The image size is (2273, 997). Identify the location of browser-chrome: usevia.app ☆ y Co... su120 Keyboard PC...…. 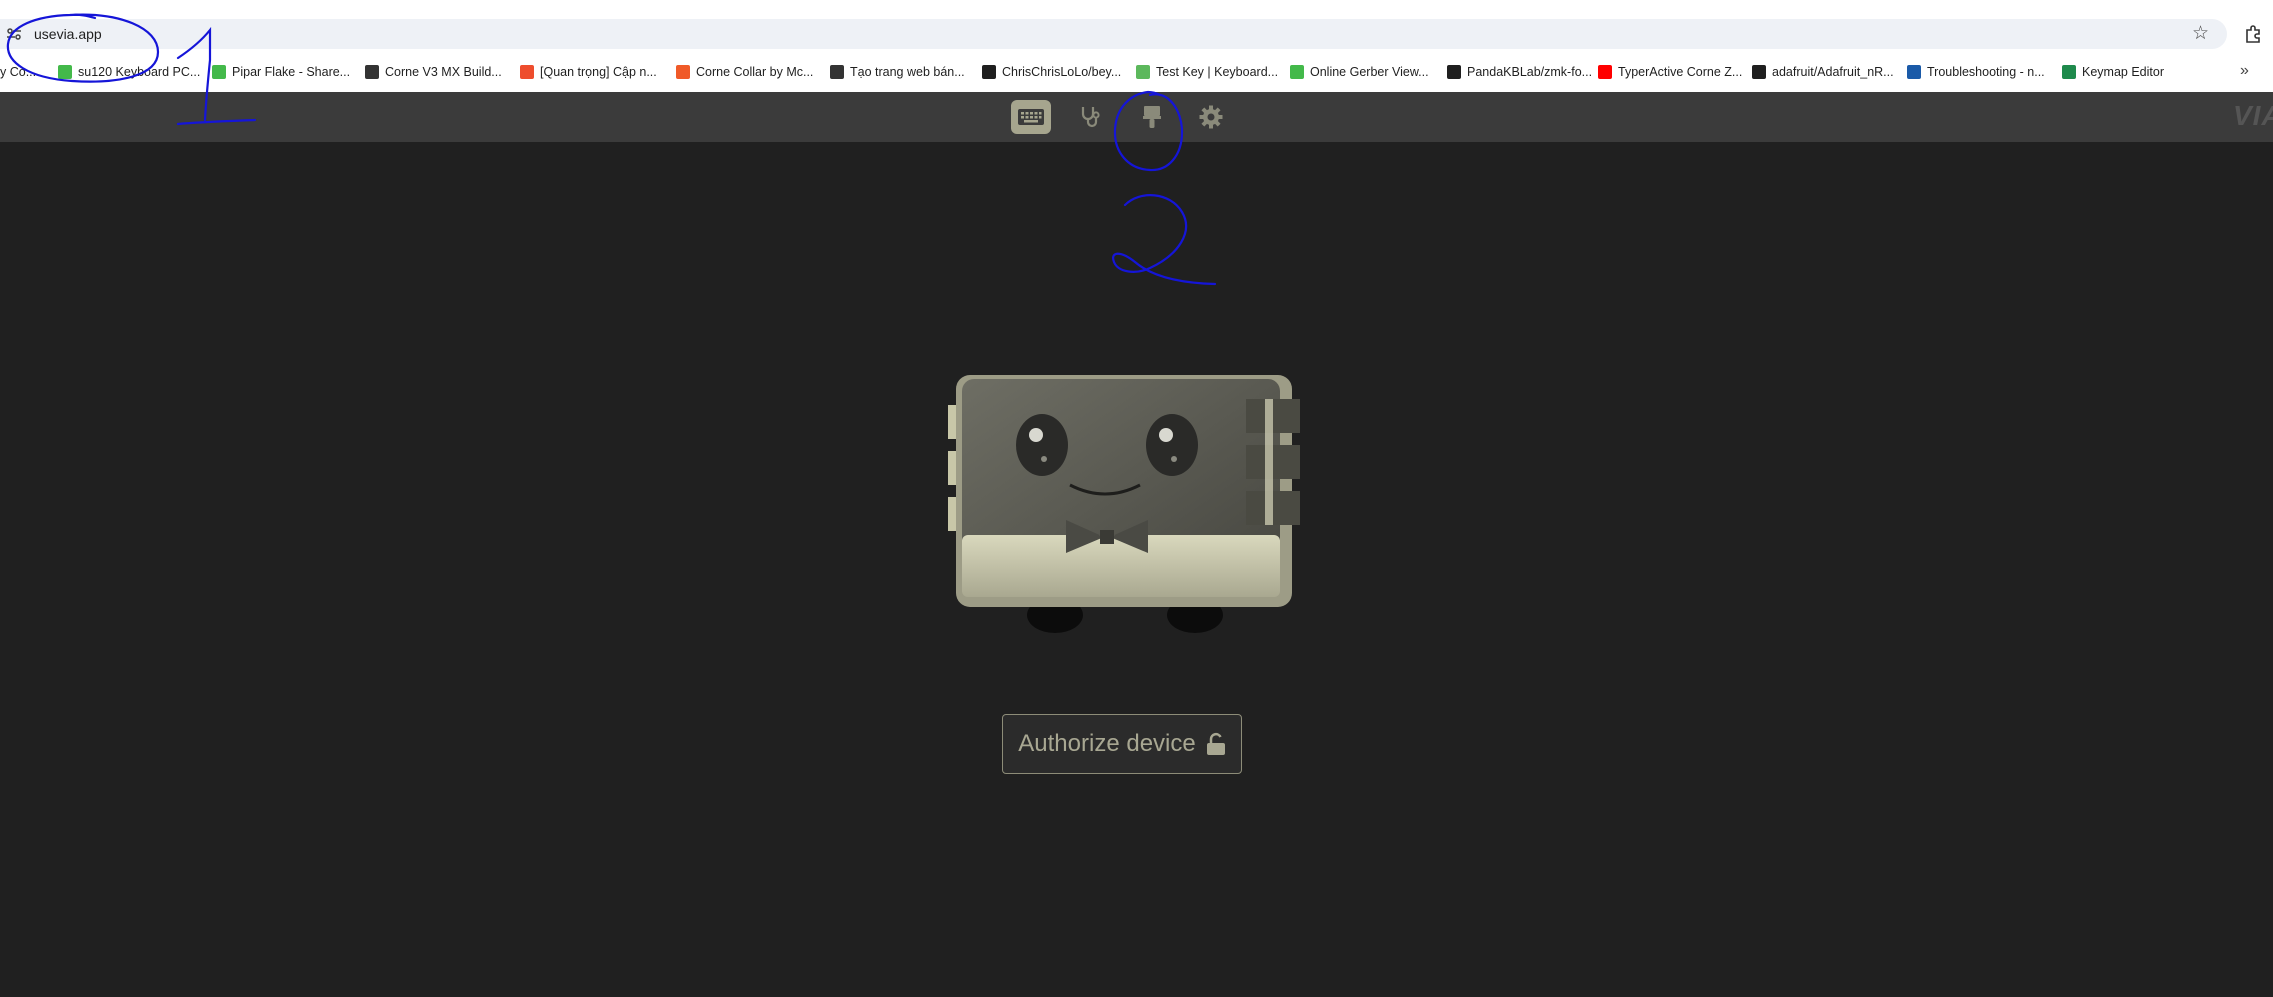
(1136, 46).